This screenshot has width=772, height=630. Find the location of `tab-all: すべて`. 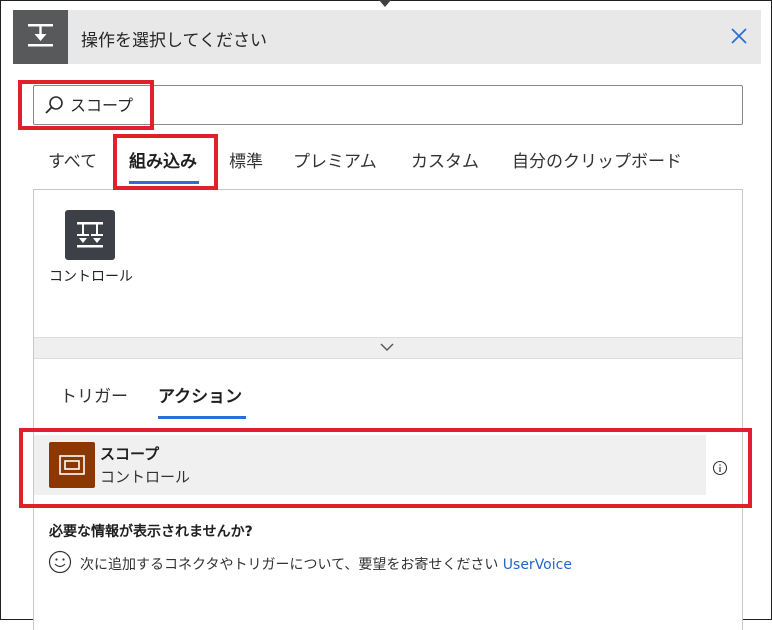

tab-all: すべて is located at coordinates (72, 159).